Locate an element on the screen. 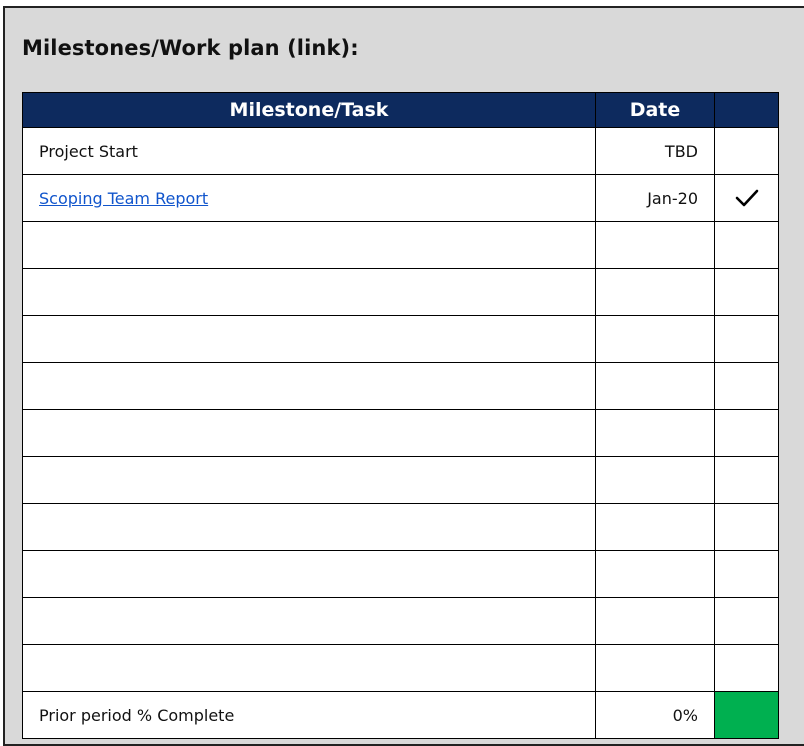 The width and height of the screenshot is (804, 746). footer-percent: 0% is located at coordinates (655, 715).